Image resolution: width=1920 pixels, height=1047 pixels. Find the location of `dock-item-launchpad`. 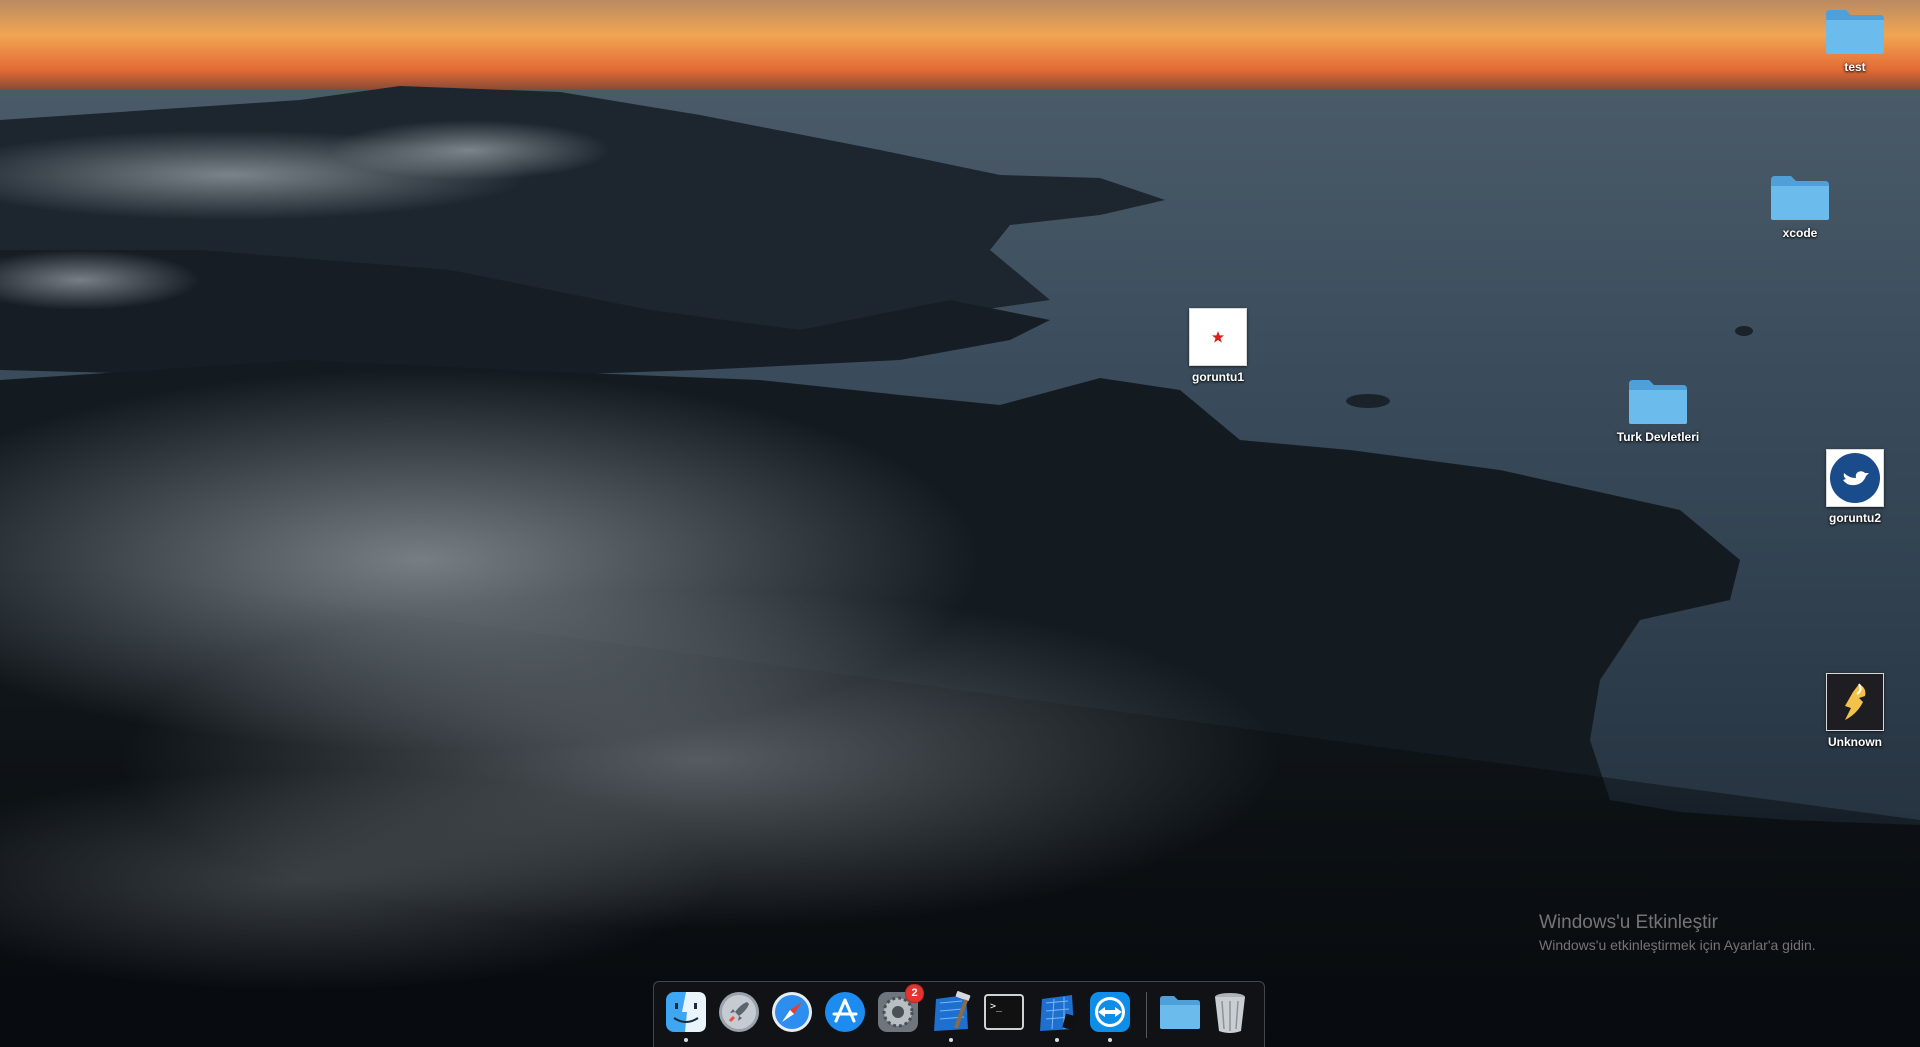

dock-item-launchpad is located at coordinates (739, 1012).